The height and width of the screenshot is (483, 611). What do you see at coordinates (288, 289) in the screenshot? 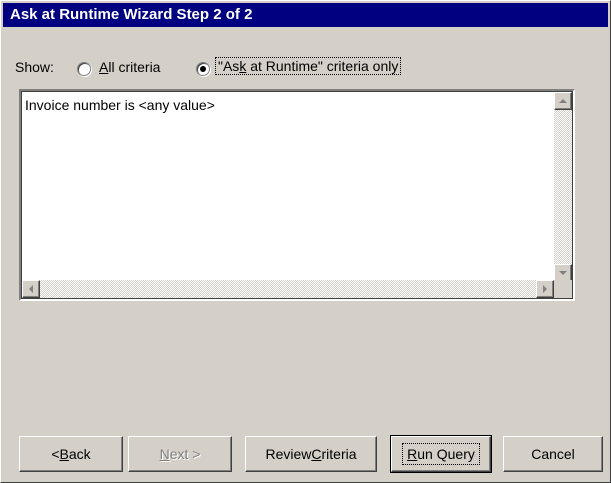
I see `horizontal-scrollbar` at bounding box center [288, 289].